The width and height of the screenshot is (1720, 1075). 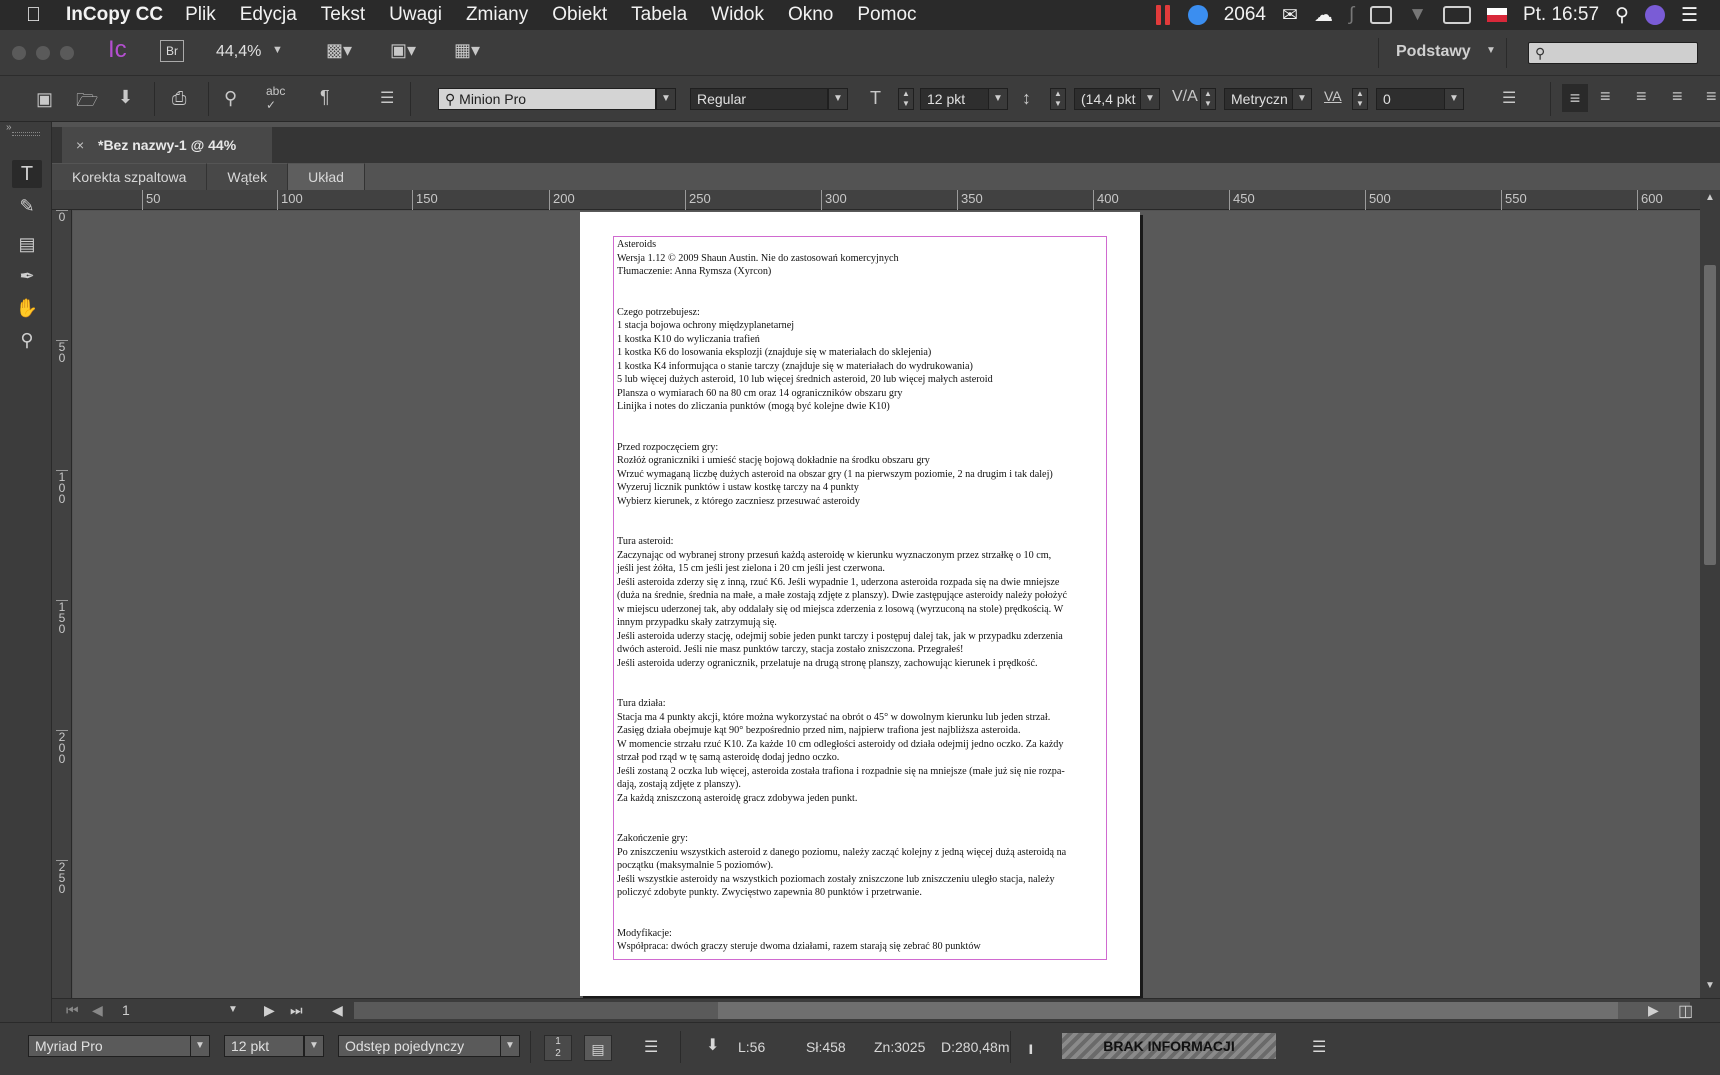 What do you see at coordinates (1689, 15) in the screenshot?
I see `notification-center-icon: ☰` at bounding box center [1689, 15].